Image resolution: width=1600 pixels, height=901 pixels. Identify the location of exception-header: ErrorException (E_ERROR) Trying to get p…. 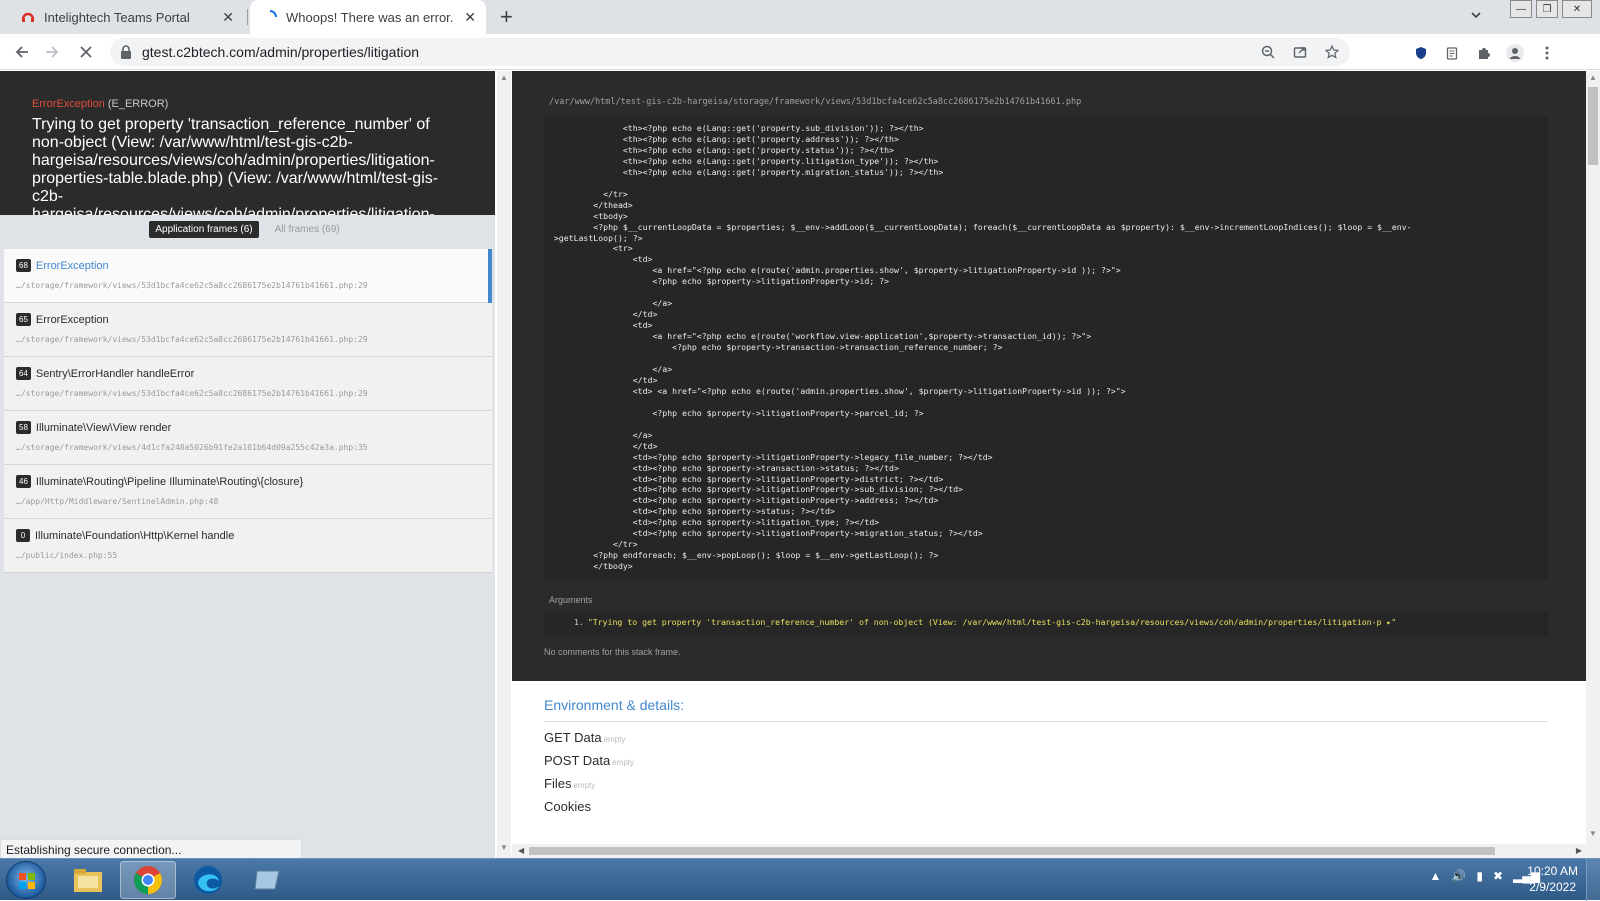
(247, 143).